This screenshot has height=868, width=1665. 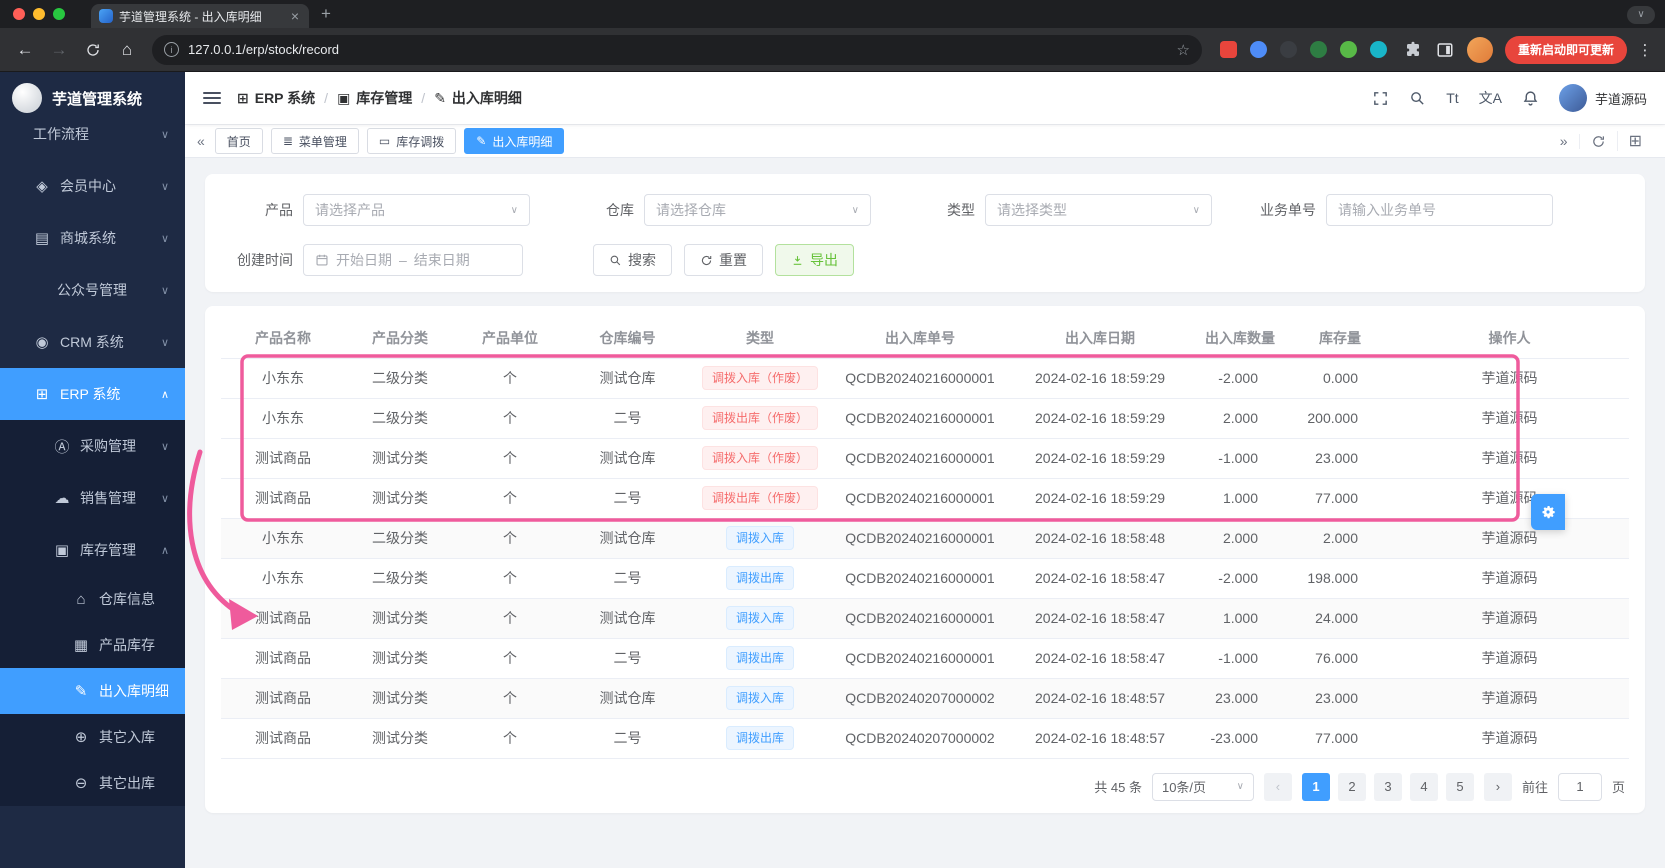 I want to click on next-page-button: ›, so click(x=1497, y=786).